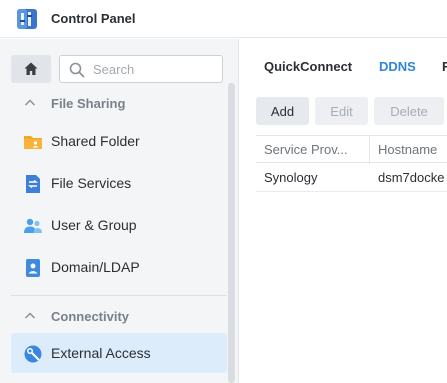  What do you see at coordinates (93, 18) in the screenshot?
I see `window-title: Control Panel` at bounding box center [93, 18].